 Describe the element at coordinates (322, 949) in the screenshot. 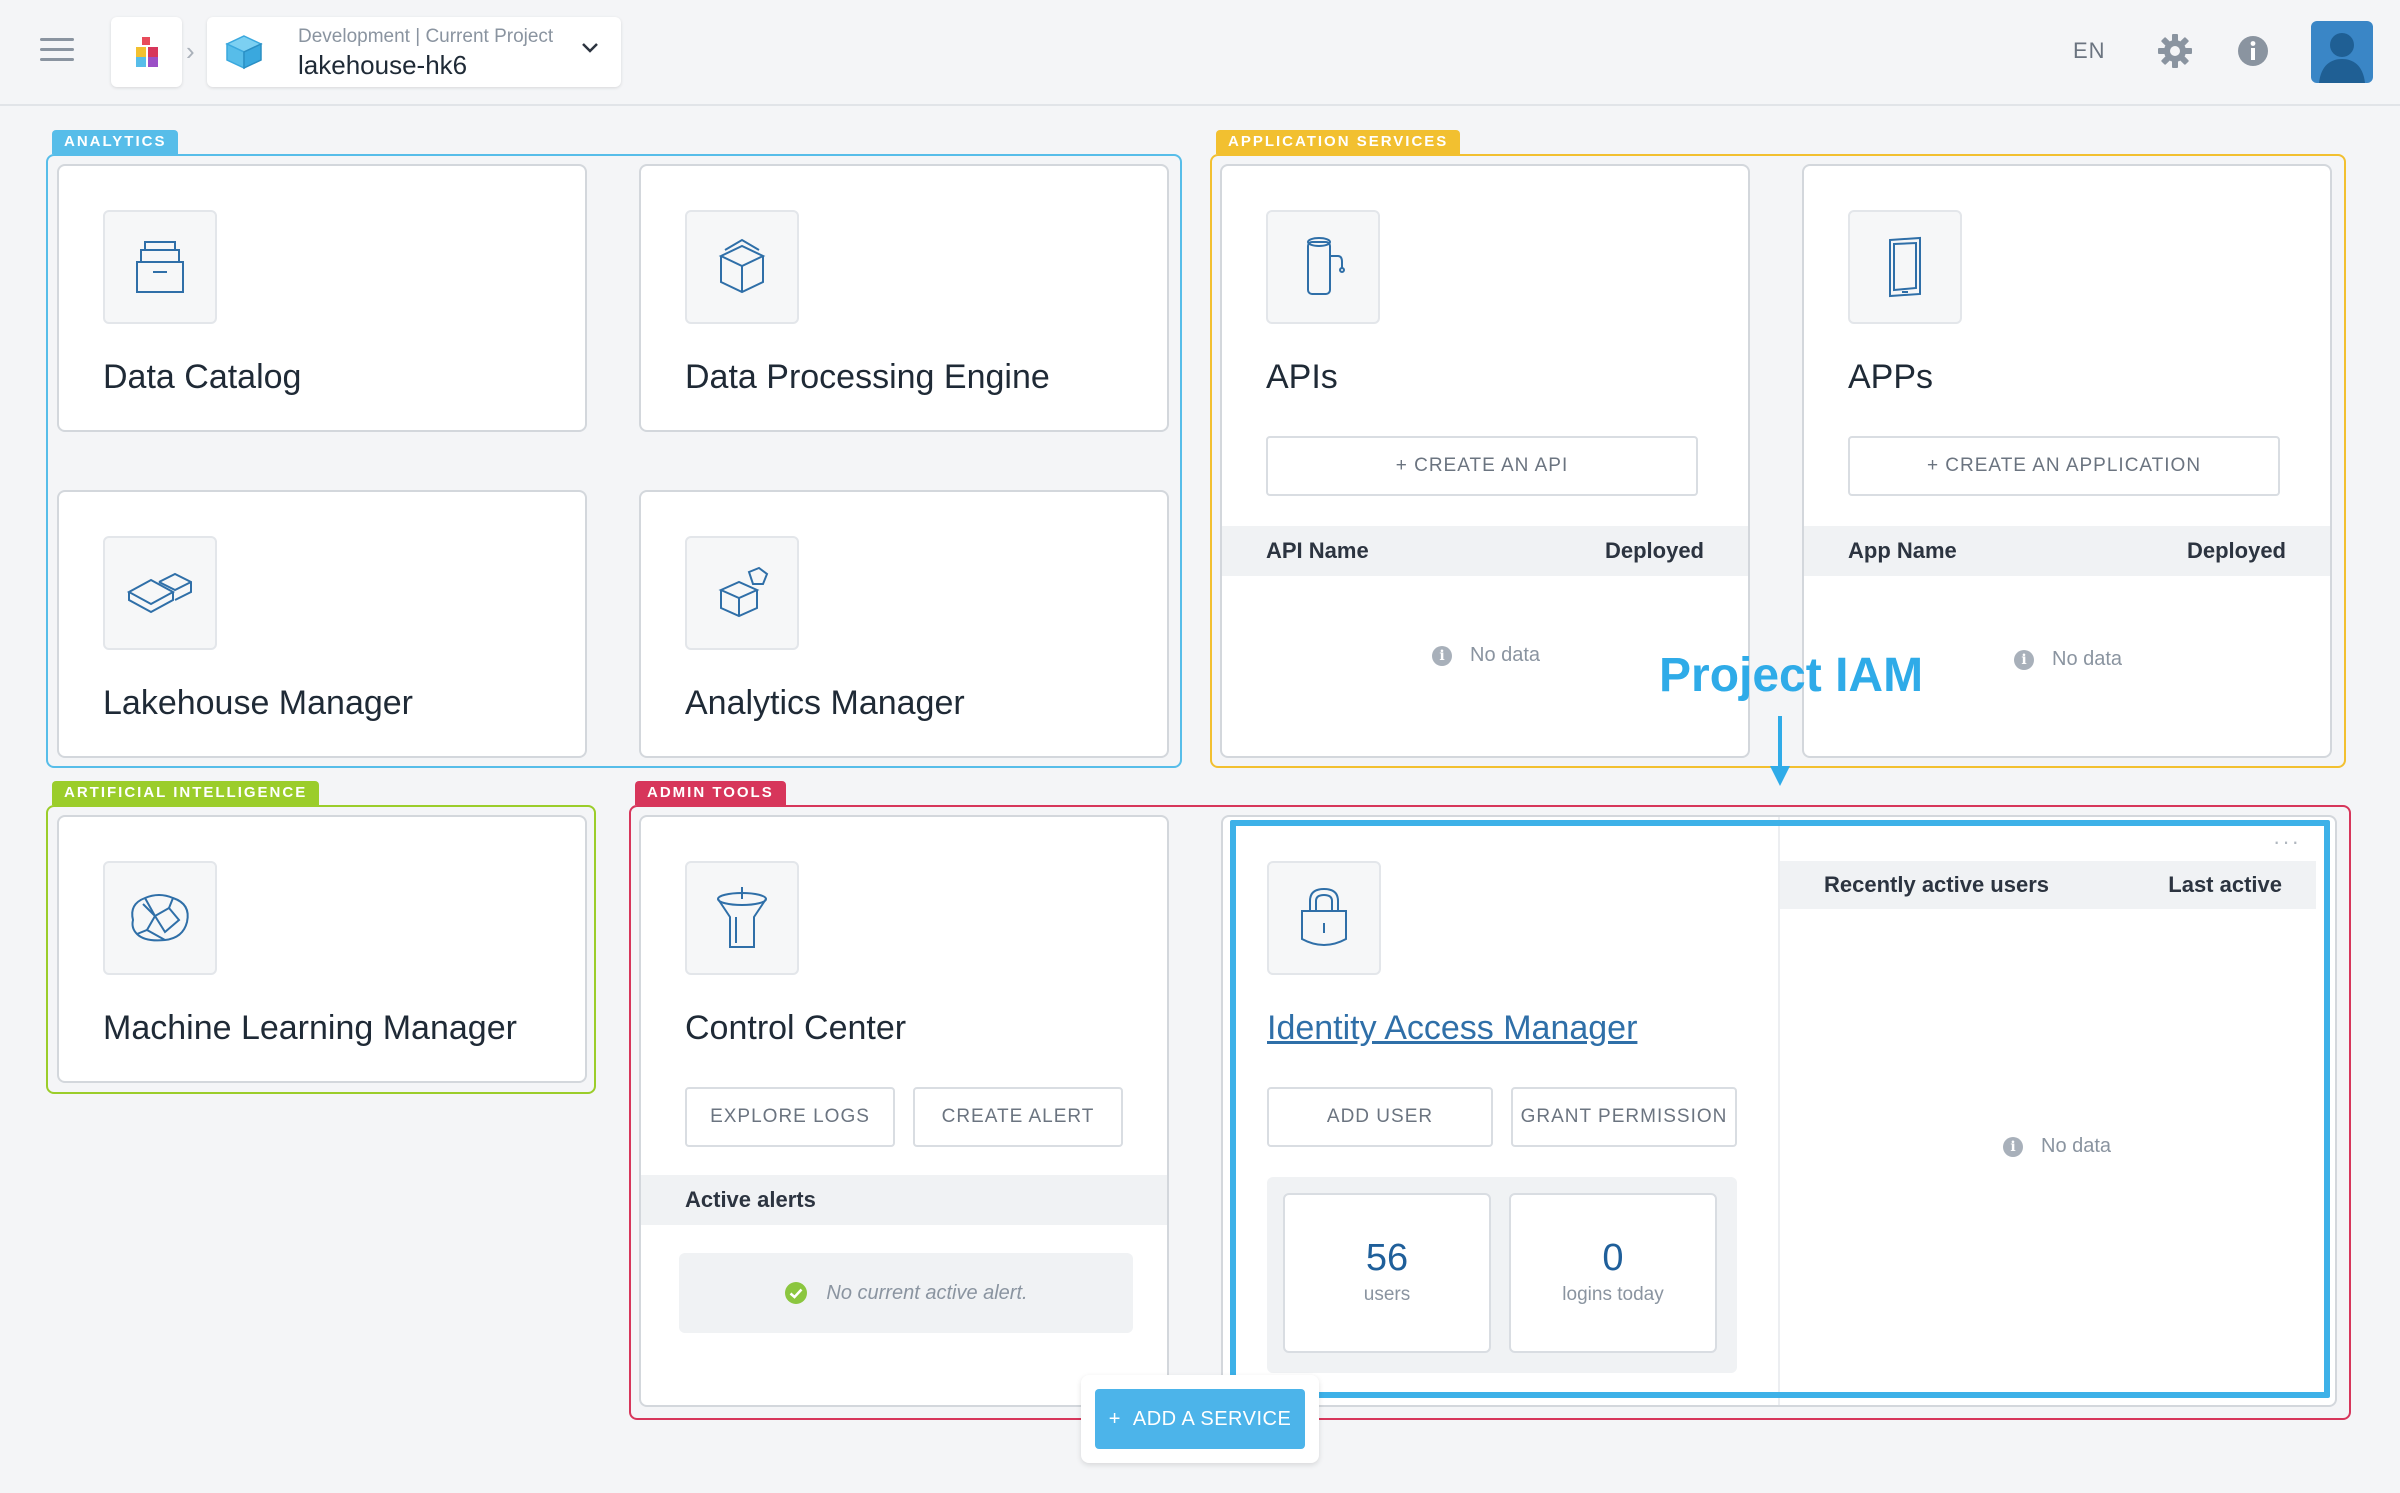

I see `machine-learning-manager-card: Machine Learning Manager` at that location.